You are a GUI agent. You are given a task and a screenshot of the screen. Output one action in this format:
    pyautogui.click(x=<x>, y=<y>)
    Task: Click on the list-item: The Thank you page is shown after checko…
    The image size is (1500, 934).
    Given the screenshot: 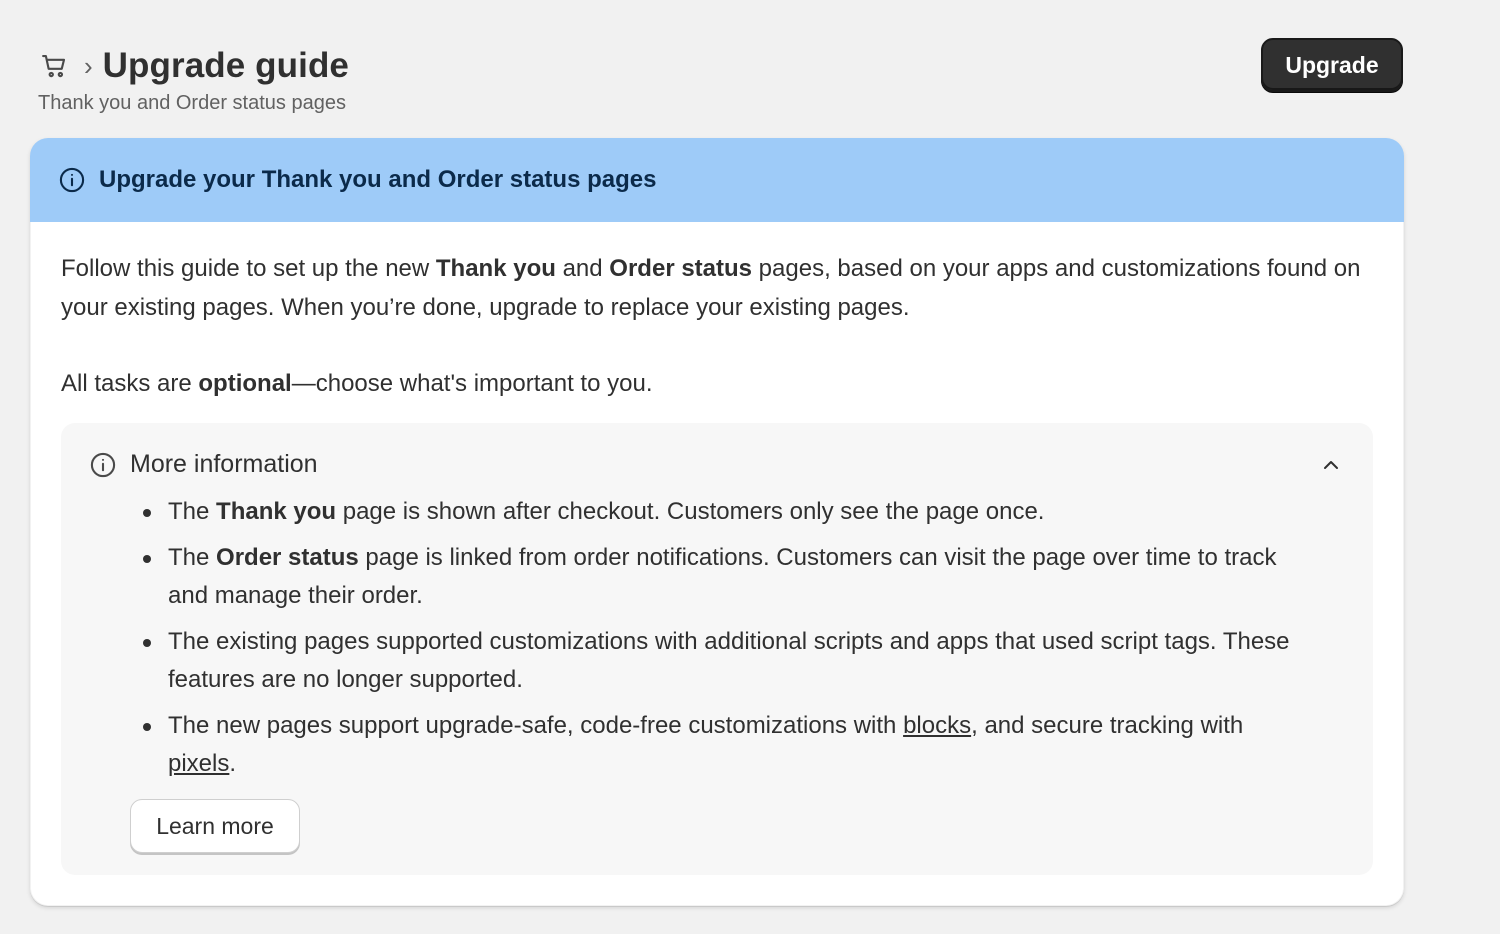 What is the action you would take?
    pyautogui.click(x=716, y=512)
    